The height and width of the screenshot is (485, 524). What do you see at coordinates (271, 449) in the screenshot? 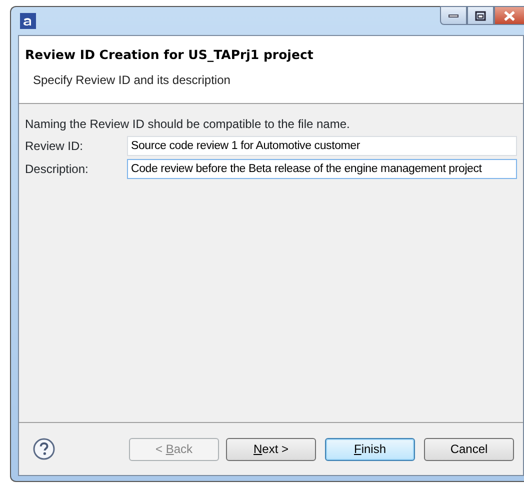
I see `next-button: Next >` at bounding box center [271, 449].